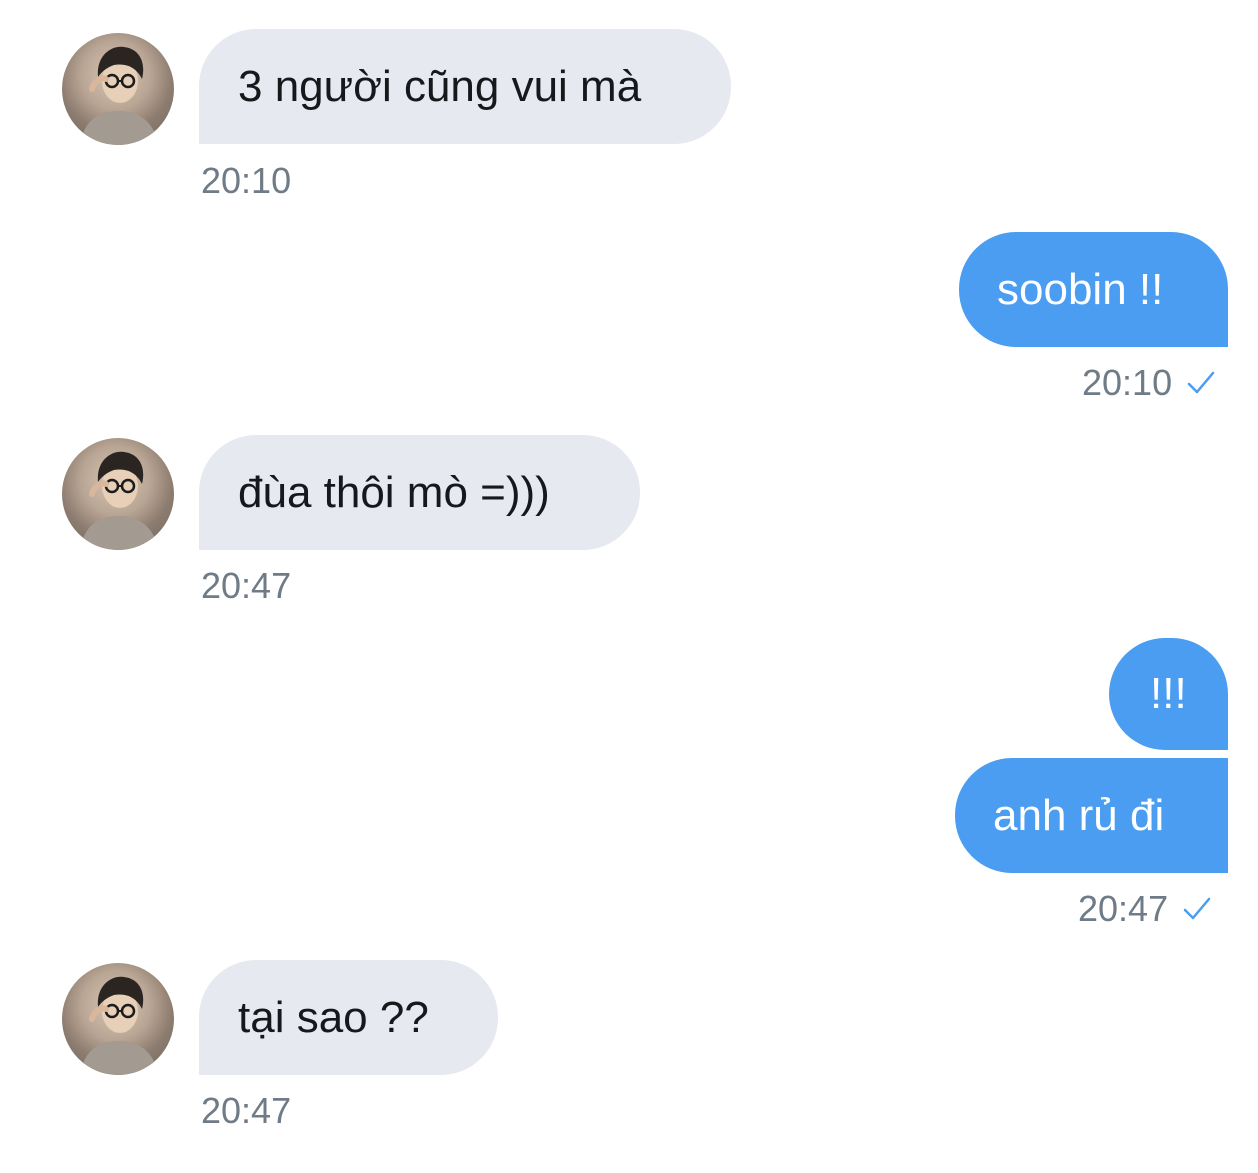 This screenshot has width=1258, height=1173. What do you see at coordinates (440, 86) in the screenshot?
I see `message-text: 3 người cũng vui mà` at bounding box center [440, 86].